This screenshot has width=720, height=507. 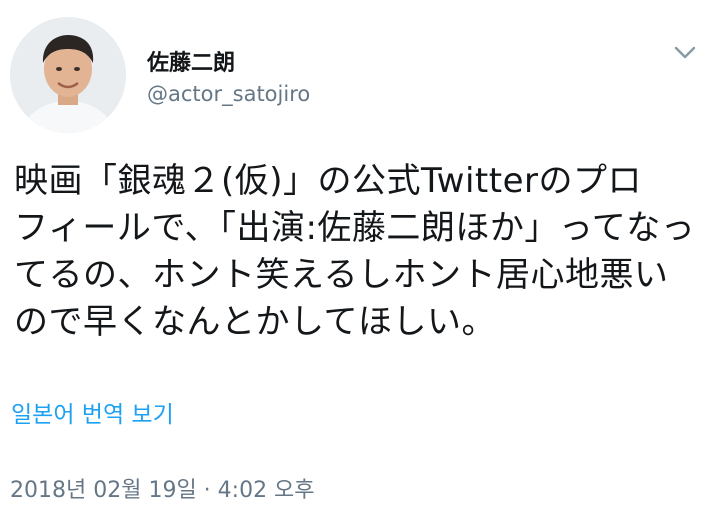 I want to click on author-display-name: 佐藤二朗, so click(x=191, y=61).